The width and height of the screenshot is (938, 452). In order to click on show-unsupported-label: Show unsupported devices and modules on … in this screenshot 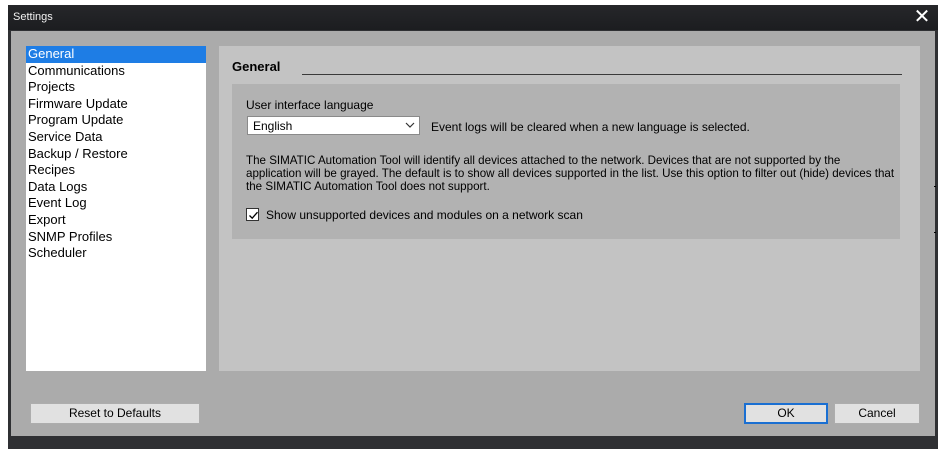, I will do `click(424, 215)`.